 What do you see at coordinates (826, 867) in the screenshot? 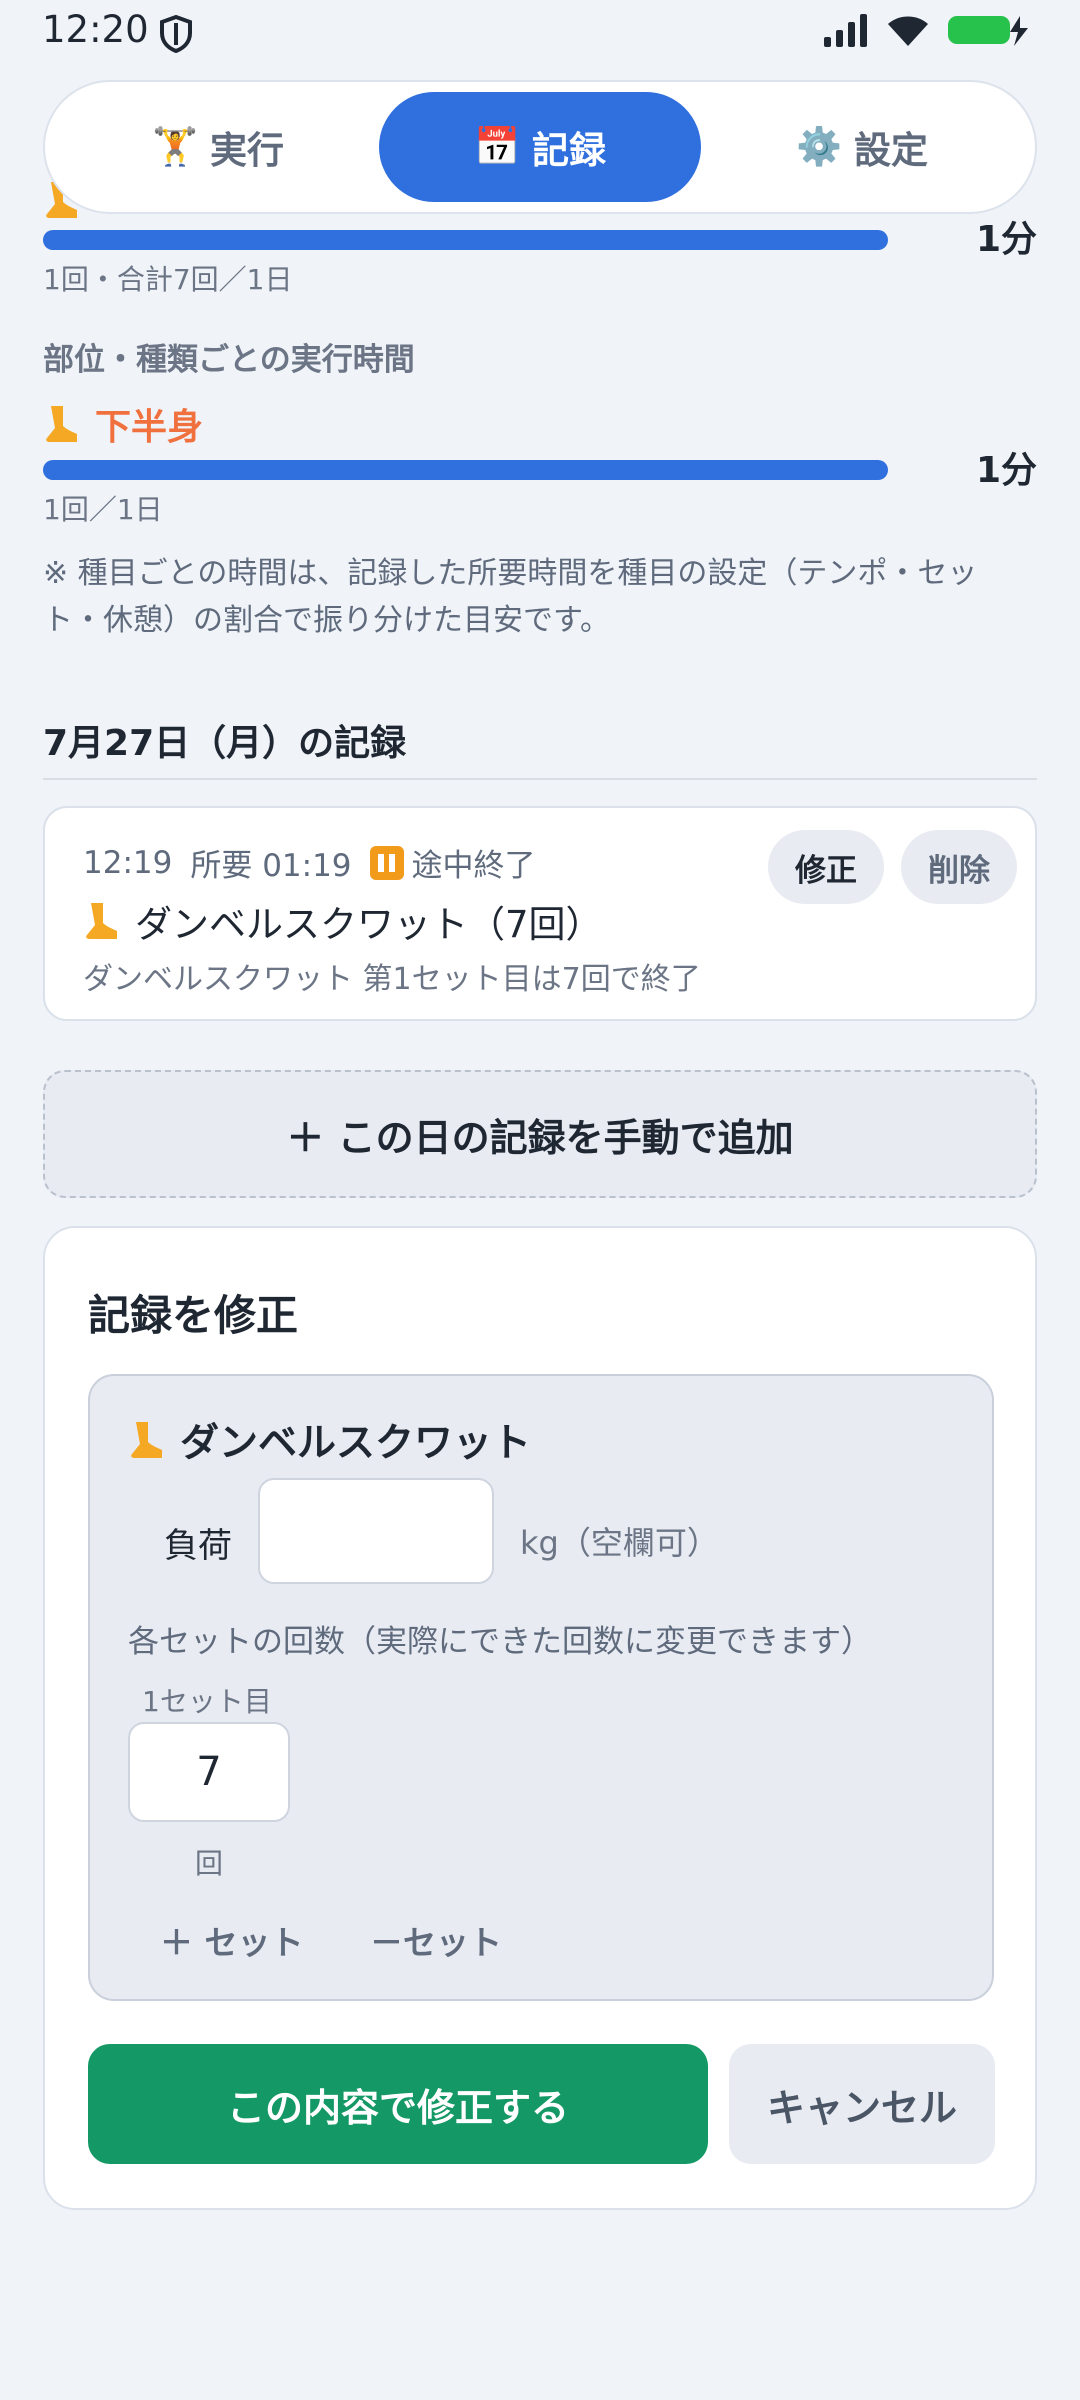
I see `edit-record-button: 修正` at bounding box center [826, 867].